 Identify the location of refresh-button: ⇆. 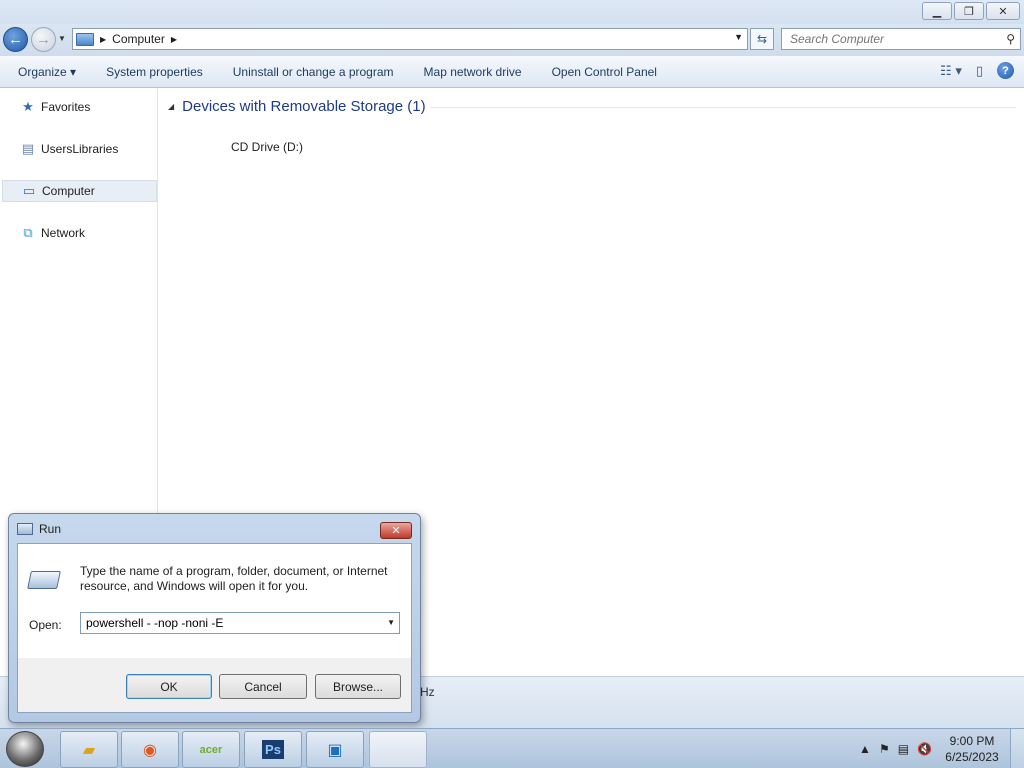
(762, 39).